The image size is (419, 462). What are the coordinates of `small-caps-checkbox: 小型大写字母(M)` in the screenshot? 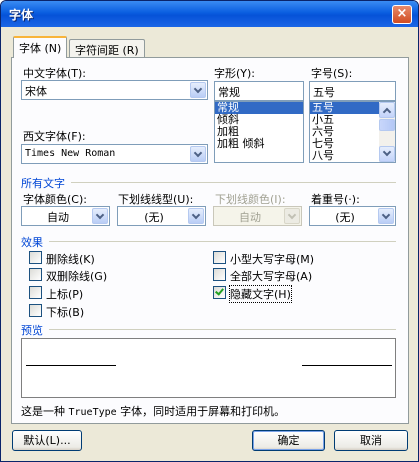 It's located at (298, 258).